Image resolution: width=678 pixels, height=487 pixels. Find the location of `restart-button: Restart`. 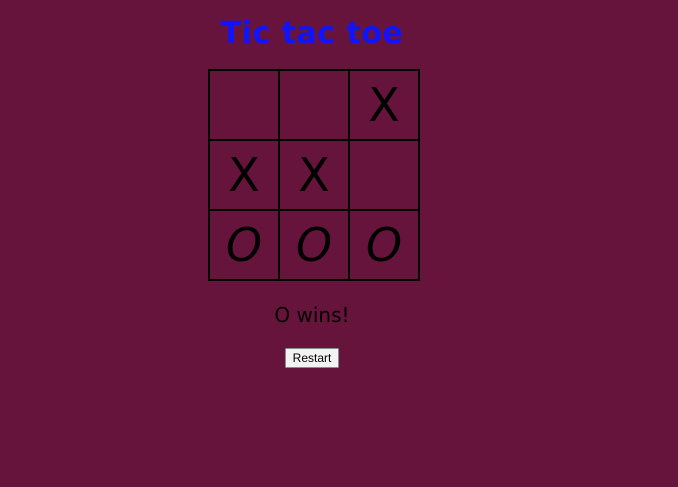

restart-button: Restart is located at coordinates (312, 358).